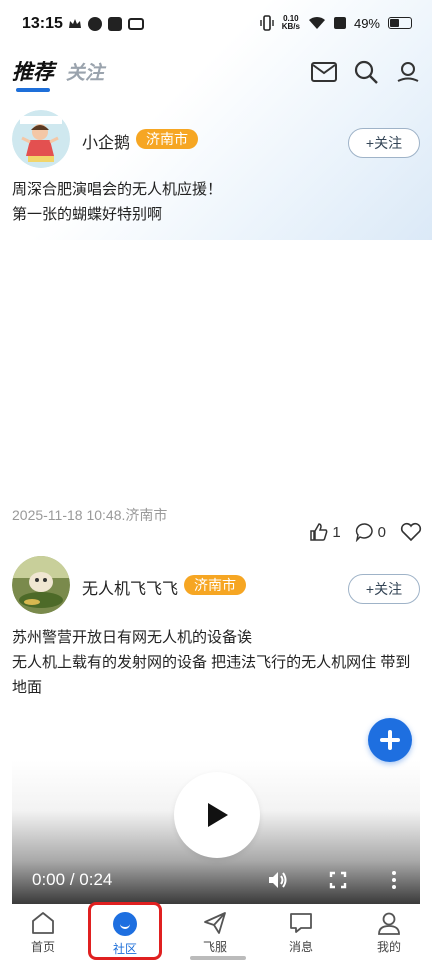 The width and height of the screenshot is (432, 964). I want to click on post-username: 小企鹅, so click(106, 141).